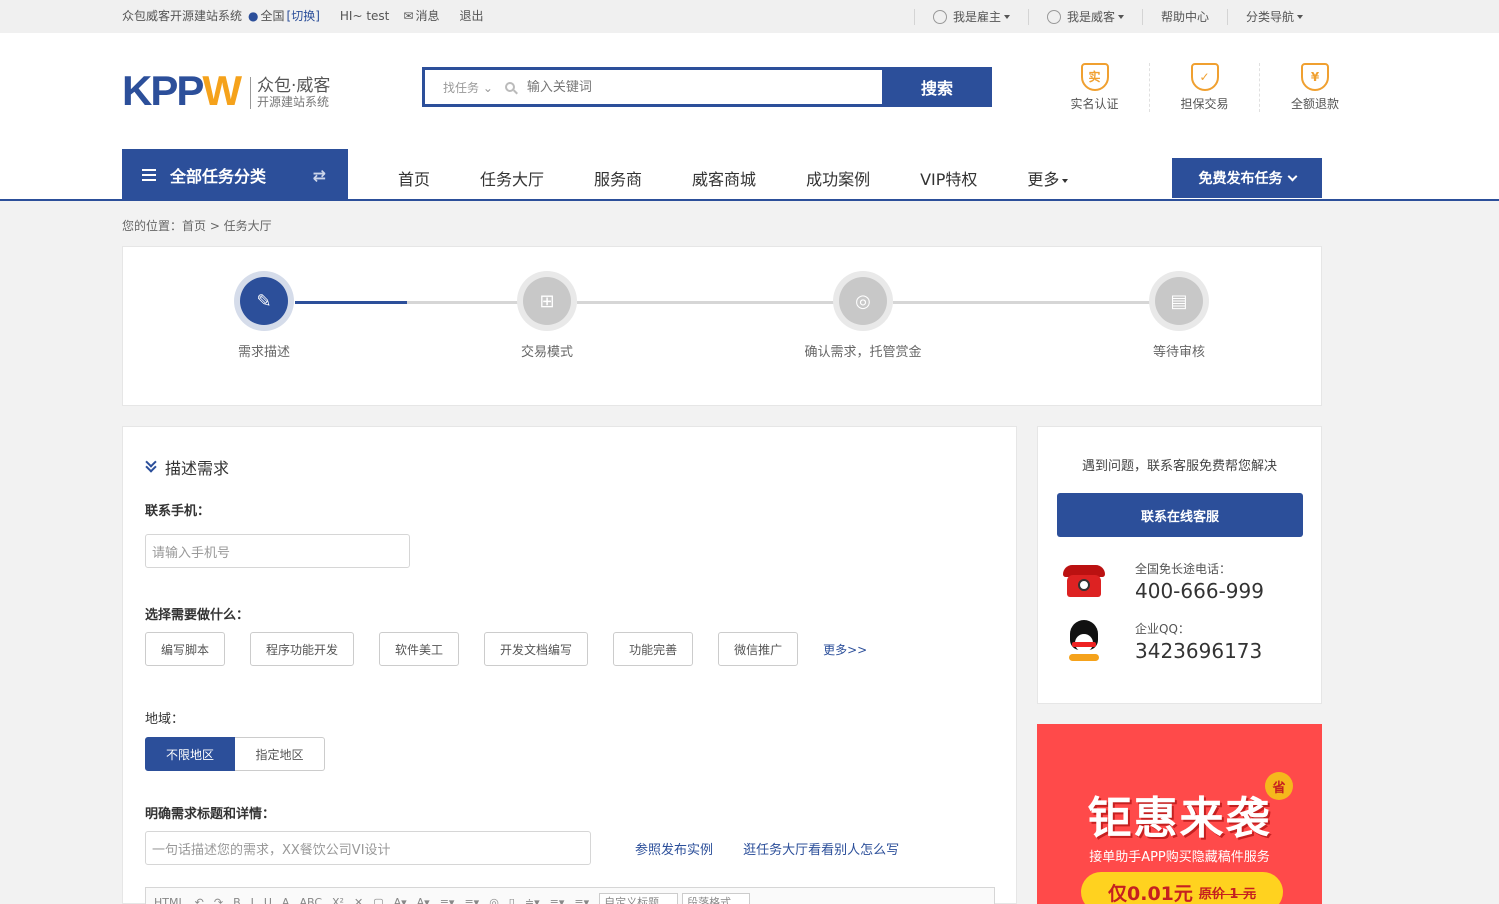 The width and height of the screenshot is (1499, 904). I want to click on publish-task-button: 免费发布任务, so click(1247, 178).